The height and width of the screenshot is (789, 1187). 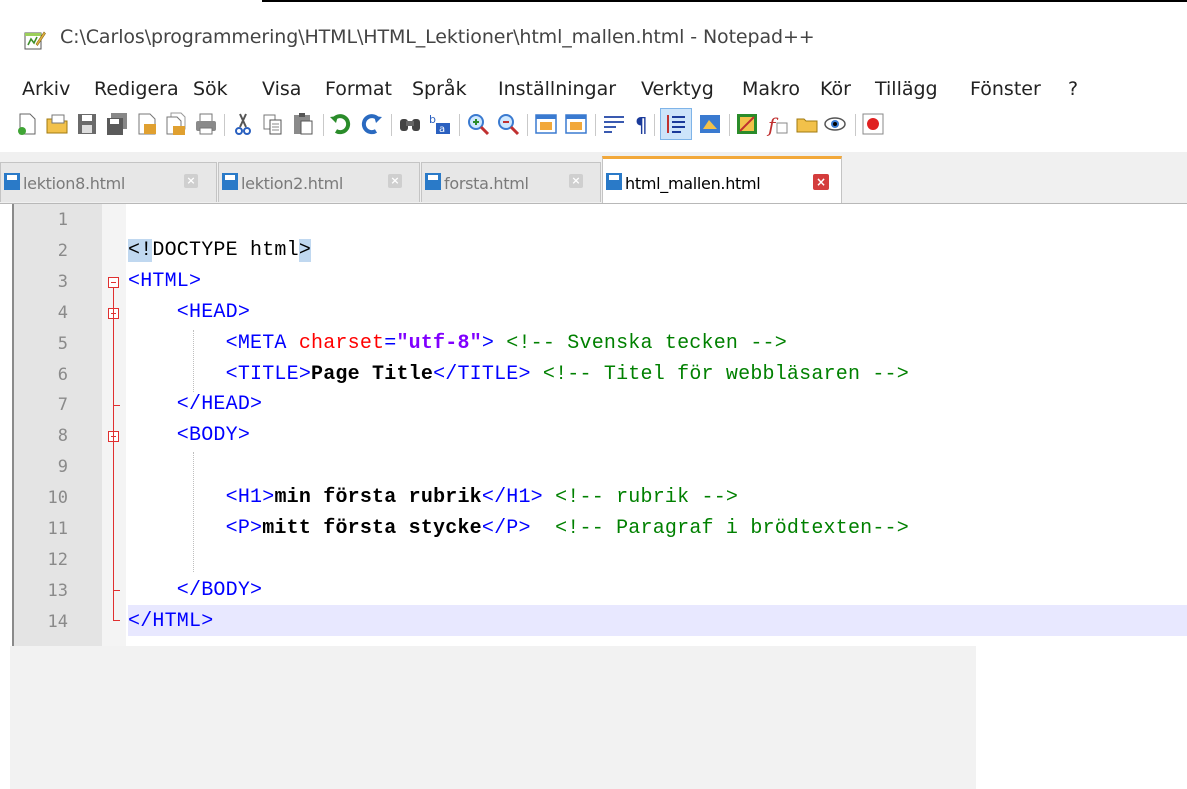 I want to click on current-line-highlight, so click(x=657, y=620).